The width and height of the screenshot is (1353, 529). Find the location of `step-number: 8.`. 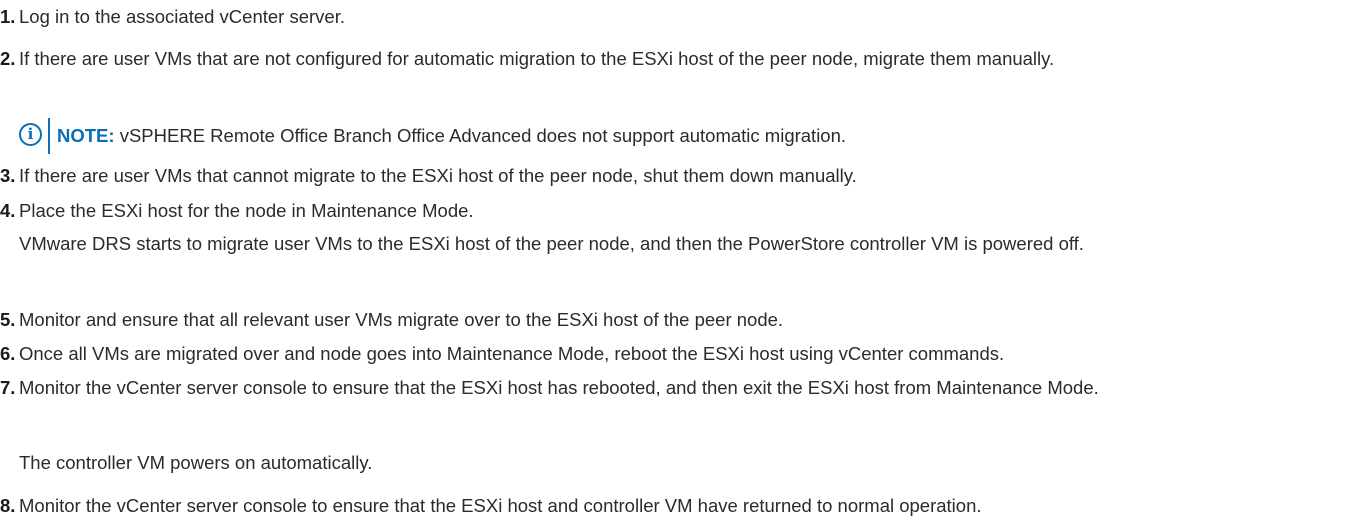

step-number: 8. is located at coordinates (8, 505).